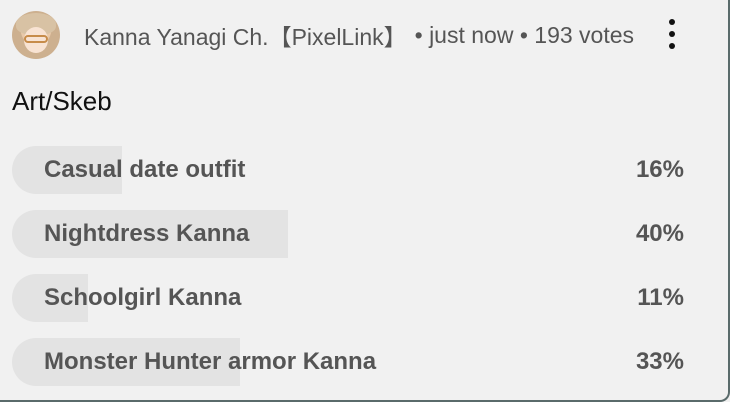  Describe the element at coordinates (147, 233) in the screenshot. I see `poll-option-label: Nightdress Kanna` at that location.